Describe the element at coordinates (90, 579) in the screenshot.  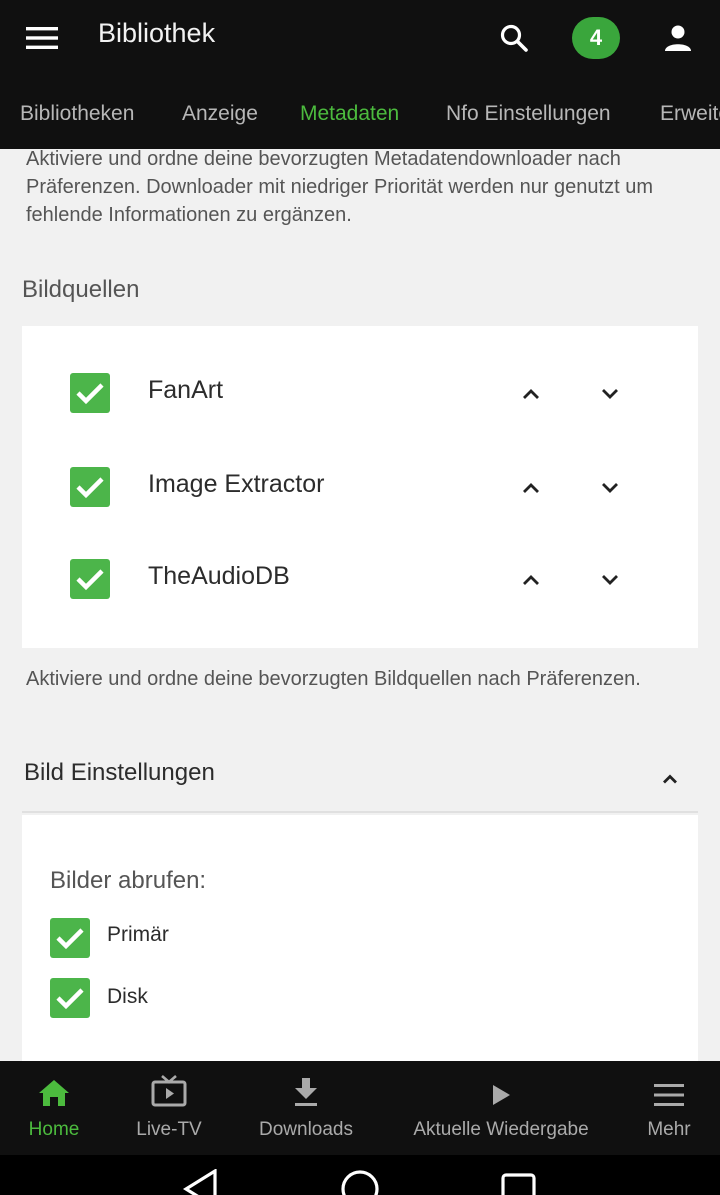
I see `theaudiodb-checkbox` at that location.